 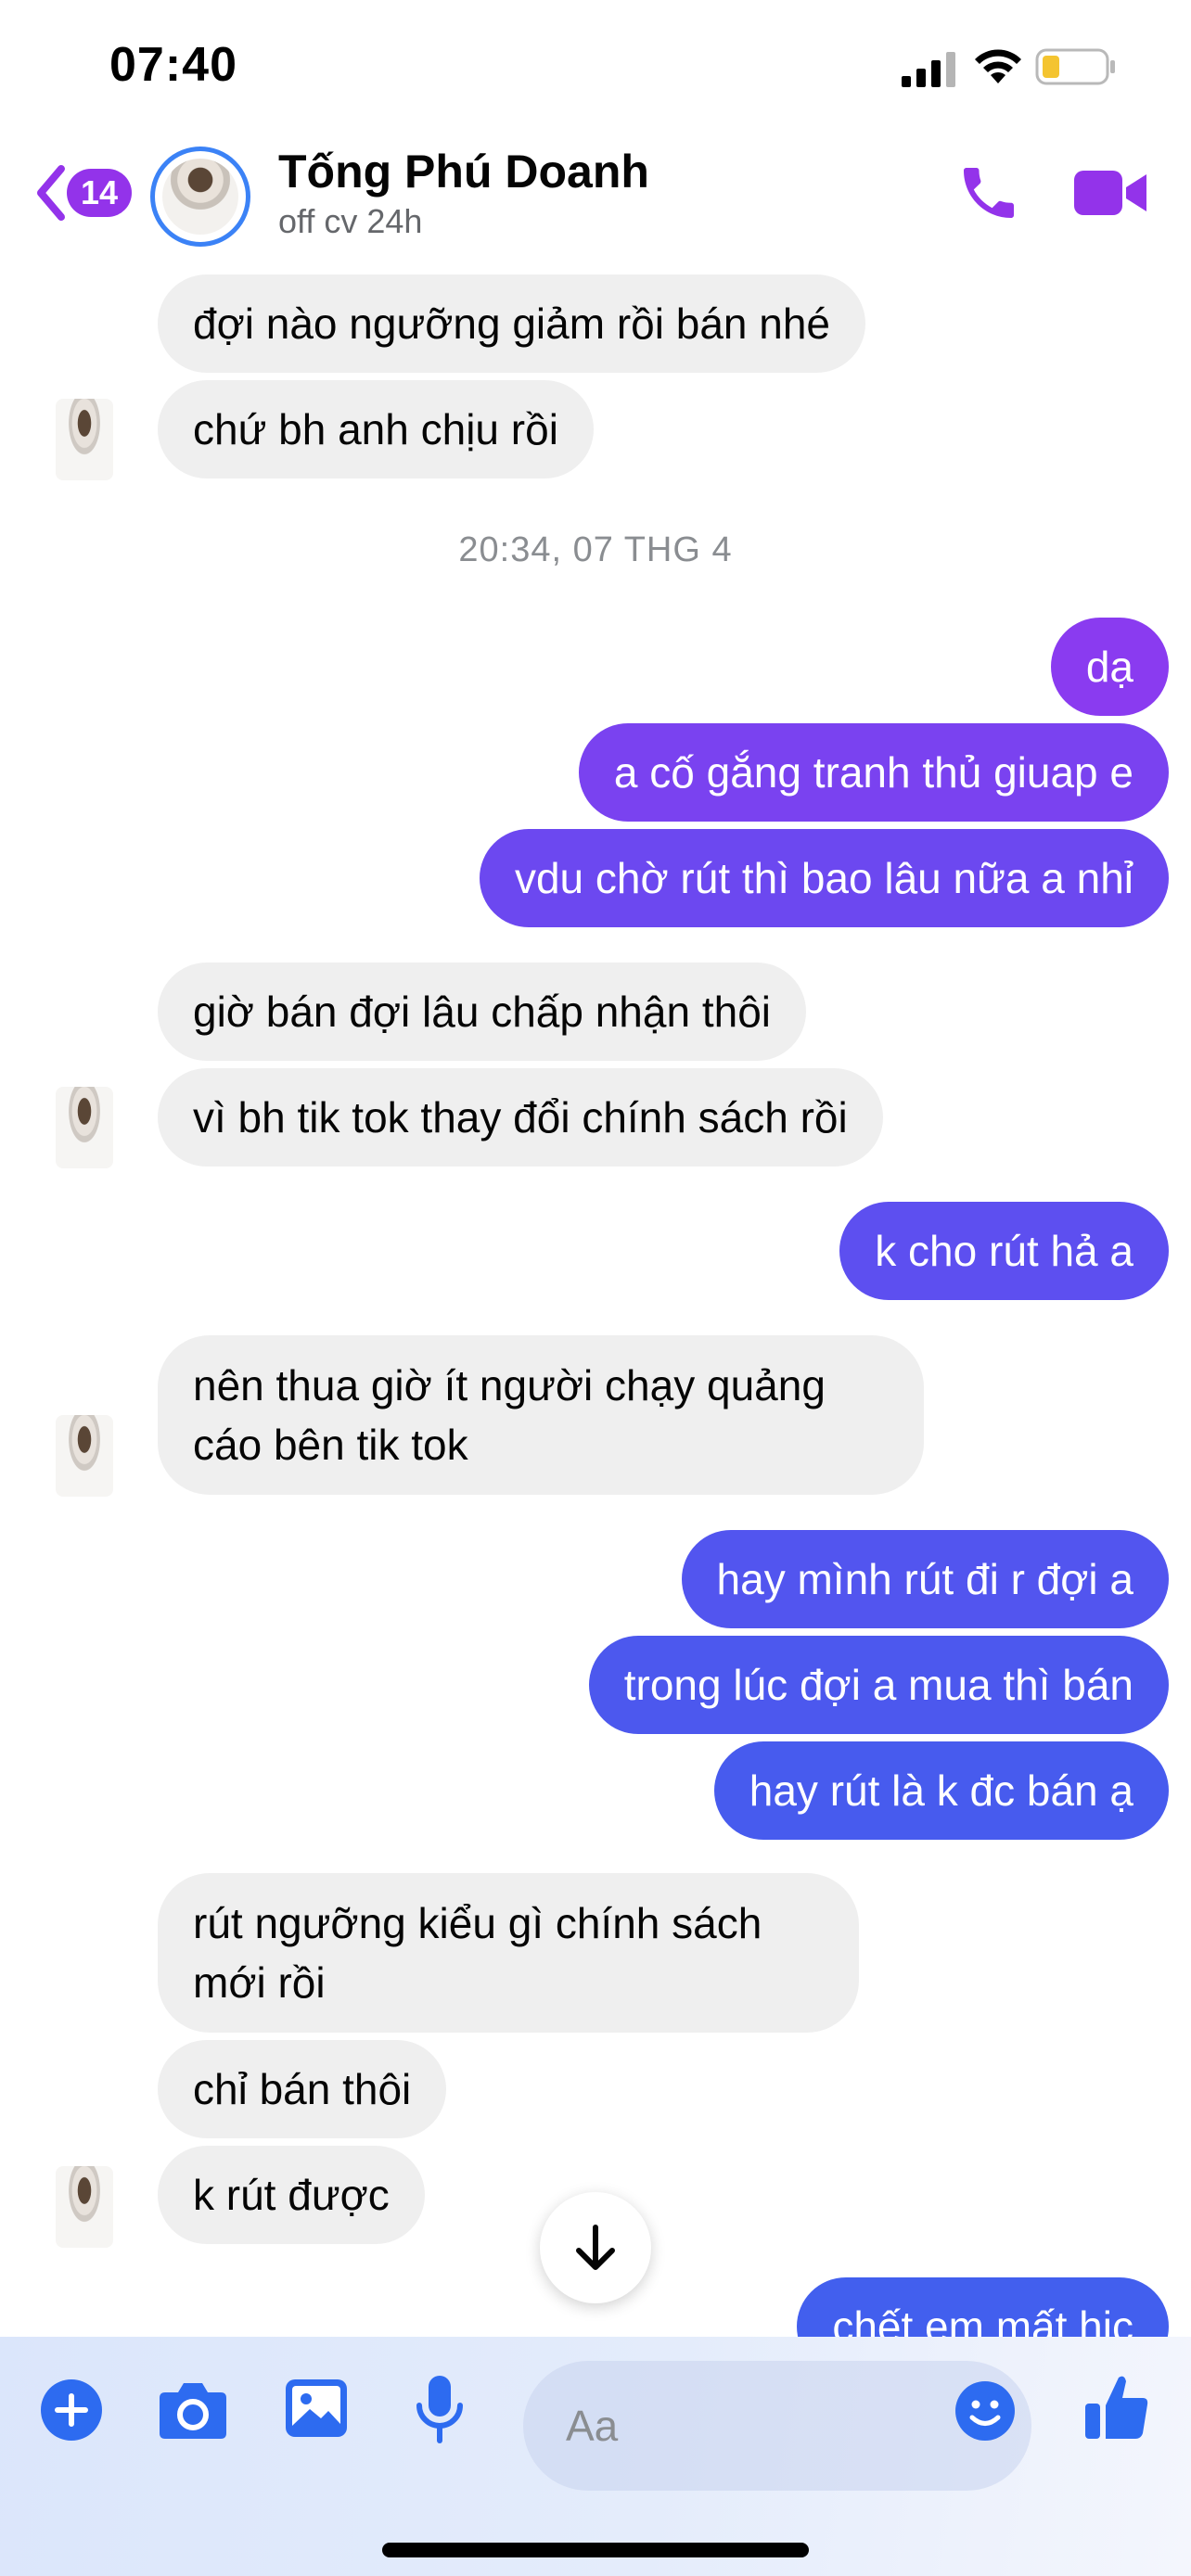 What do you see at coordinates (595, 2457) in the screenshot?
I see `composer-bar` at bounding box center [595, 2457].